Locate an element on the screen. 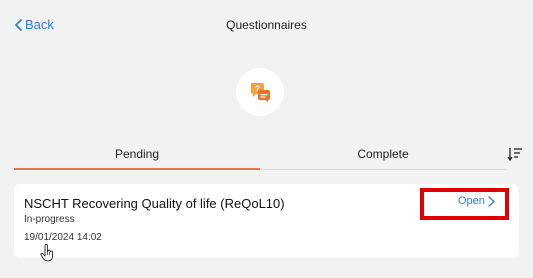 This screenshot has height=278, width=533. tab-complete-label: Complete is located at coordinates (383, 154).